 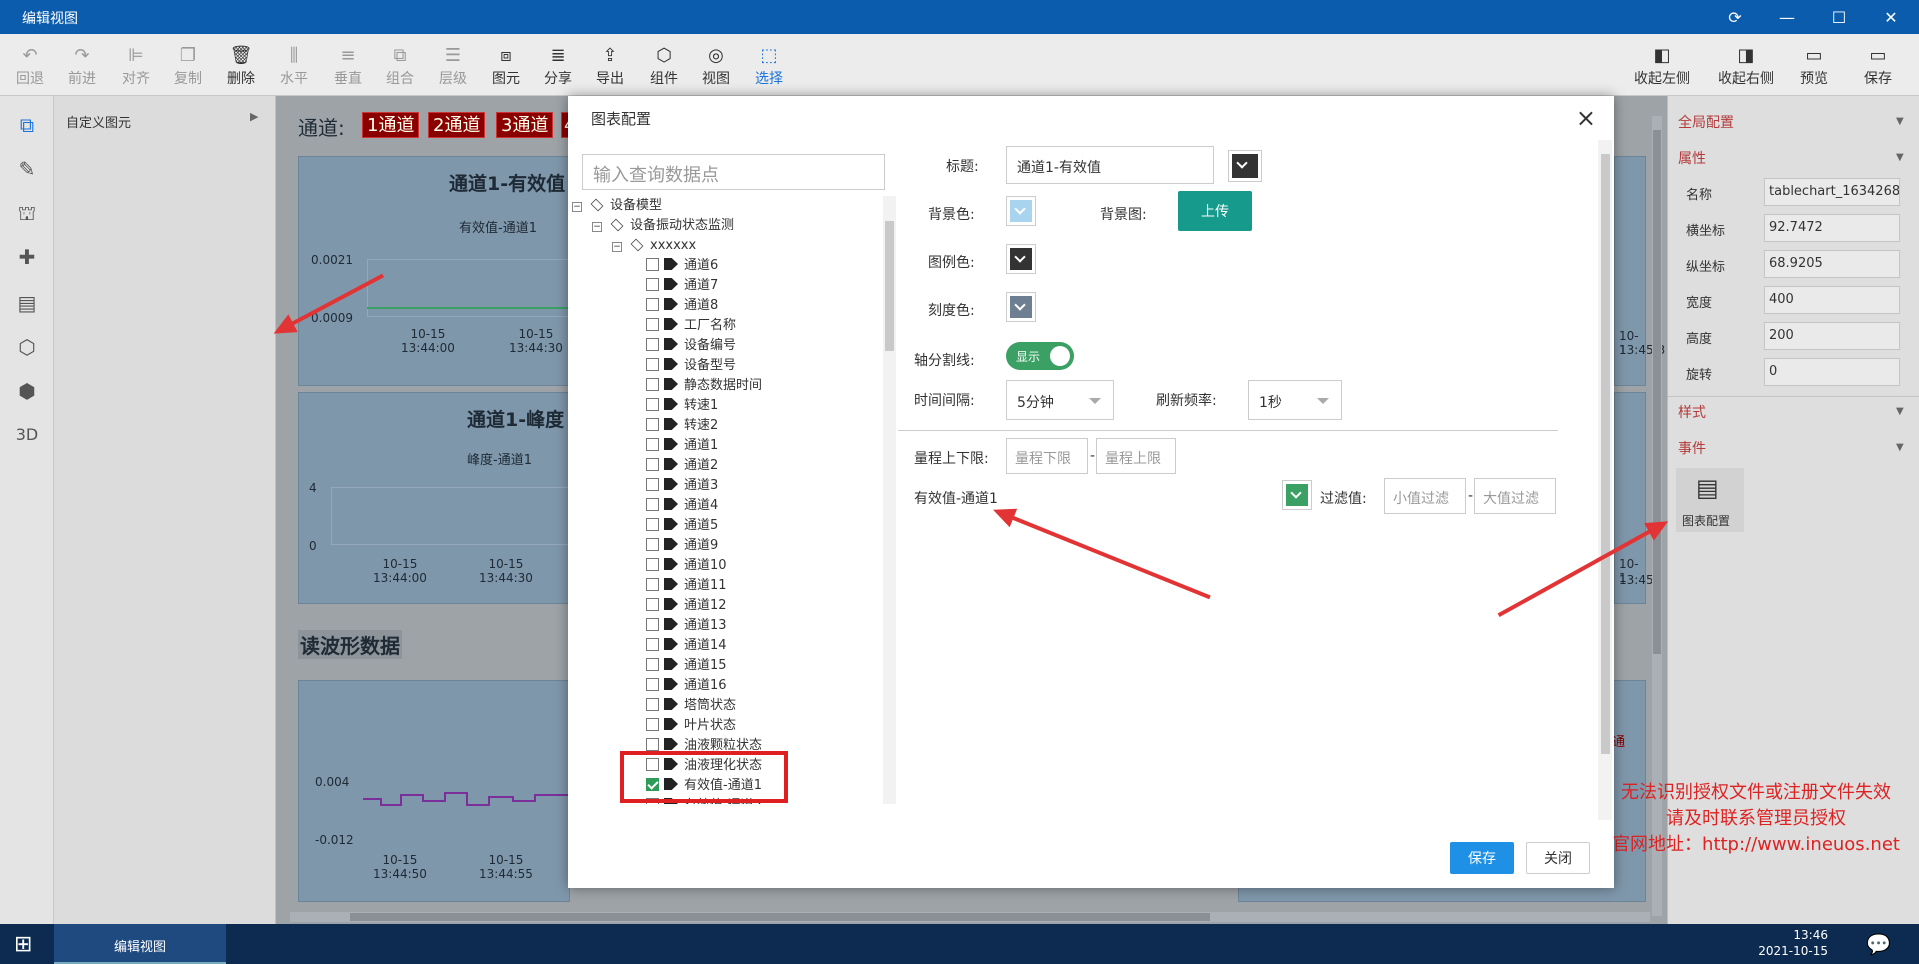 What do you see at coordinates (686, 686) in the screenshot?
I see `tree-leaf: 通道16` at bounding box center [686, 686].